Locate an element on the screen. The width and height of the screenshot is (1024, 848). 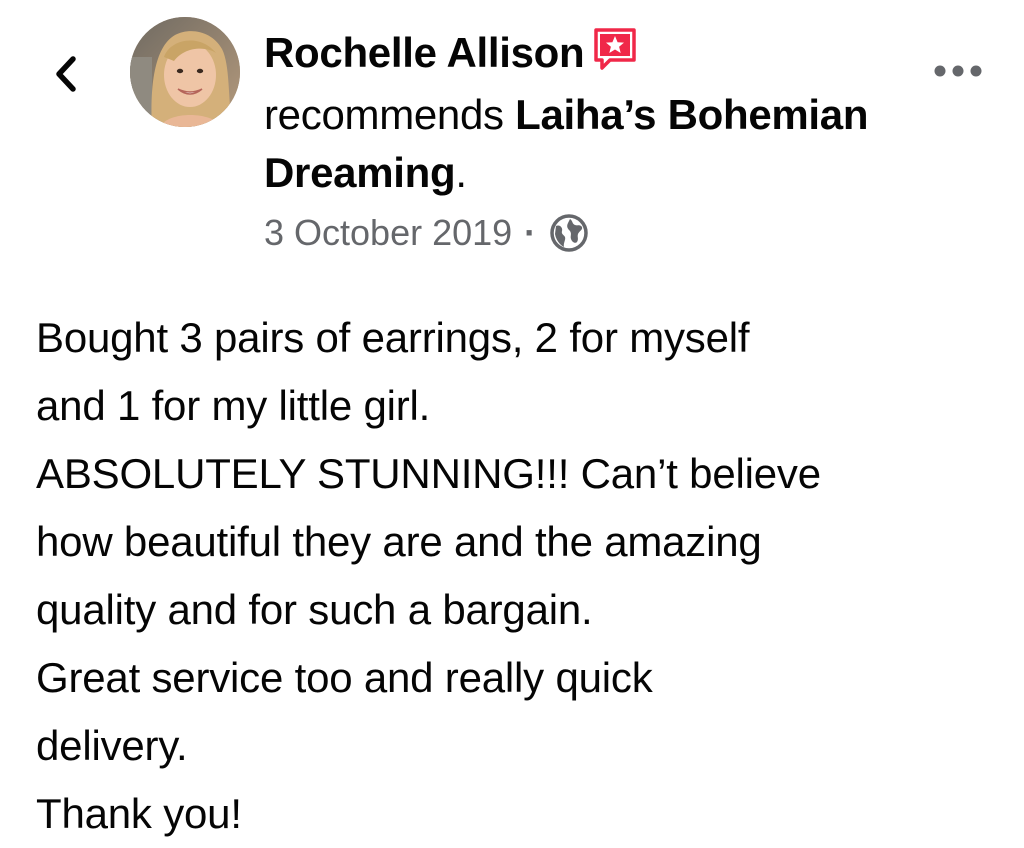
body-line: how beautiful they are and the amazing is located at coordinates (399, 541).